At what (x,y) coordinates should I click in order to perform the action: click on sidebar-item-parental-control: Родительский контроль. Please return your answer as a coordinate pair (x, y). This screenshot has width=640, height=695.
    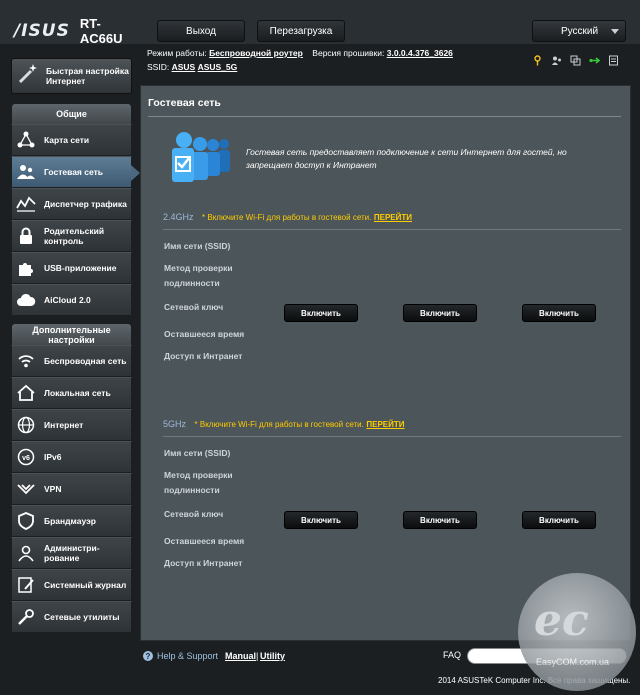
    Looking at the image, I should click on (71, 236).